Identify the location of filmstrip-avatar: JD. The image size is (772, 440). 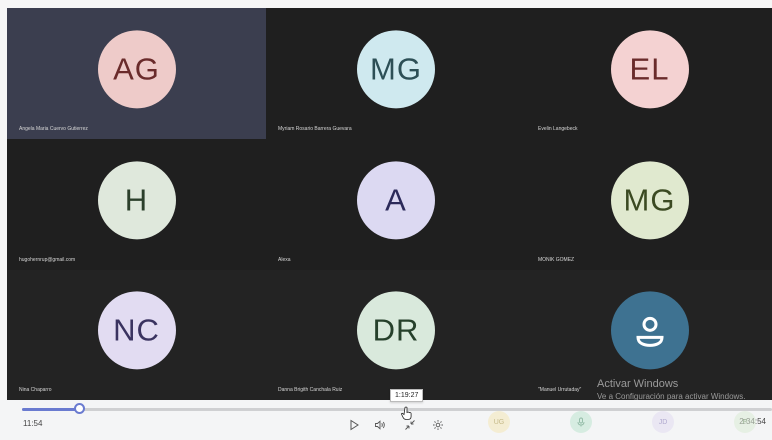
(663, 422).